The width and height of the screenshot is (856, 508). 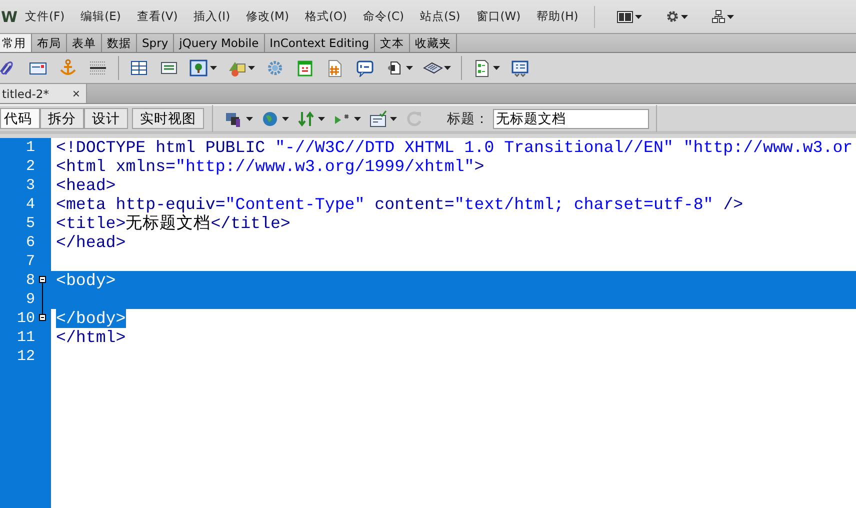 What do you see at coordinates (365, 68) in the screenshot?
I see `comment-icon` at bounding box center [365, 68].